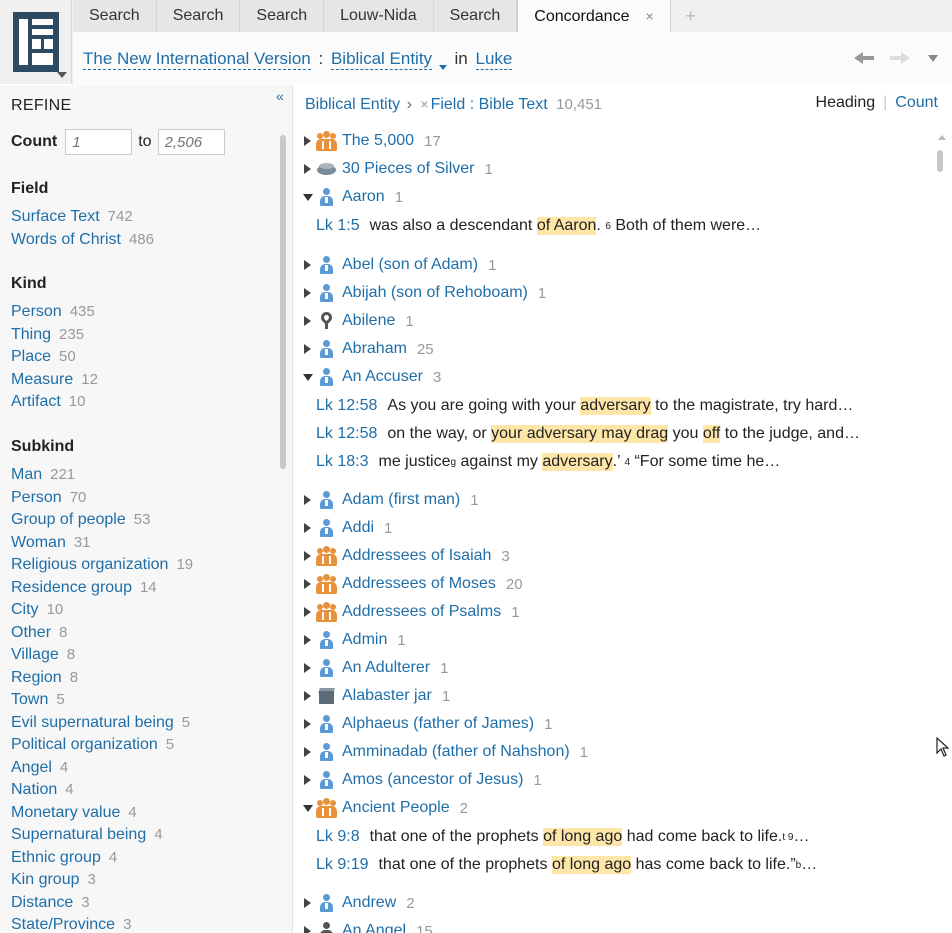 This screenshot has width=952, height=933. I want to click on entity-name: Alphaeus (father of James), so click(438, 724).